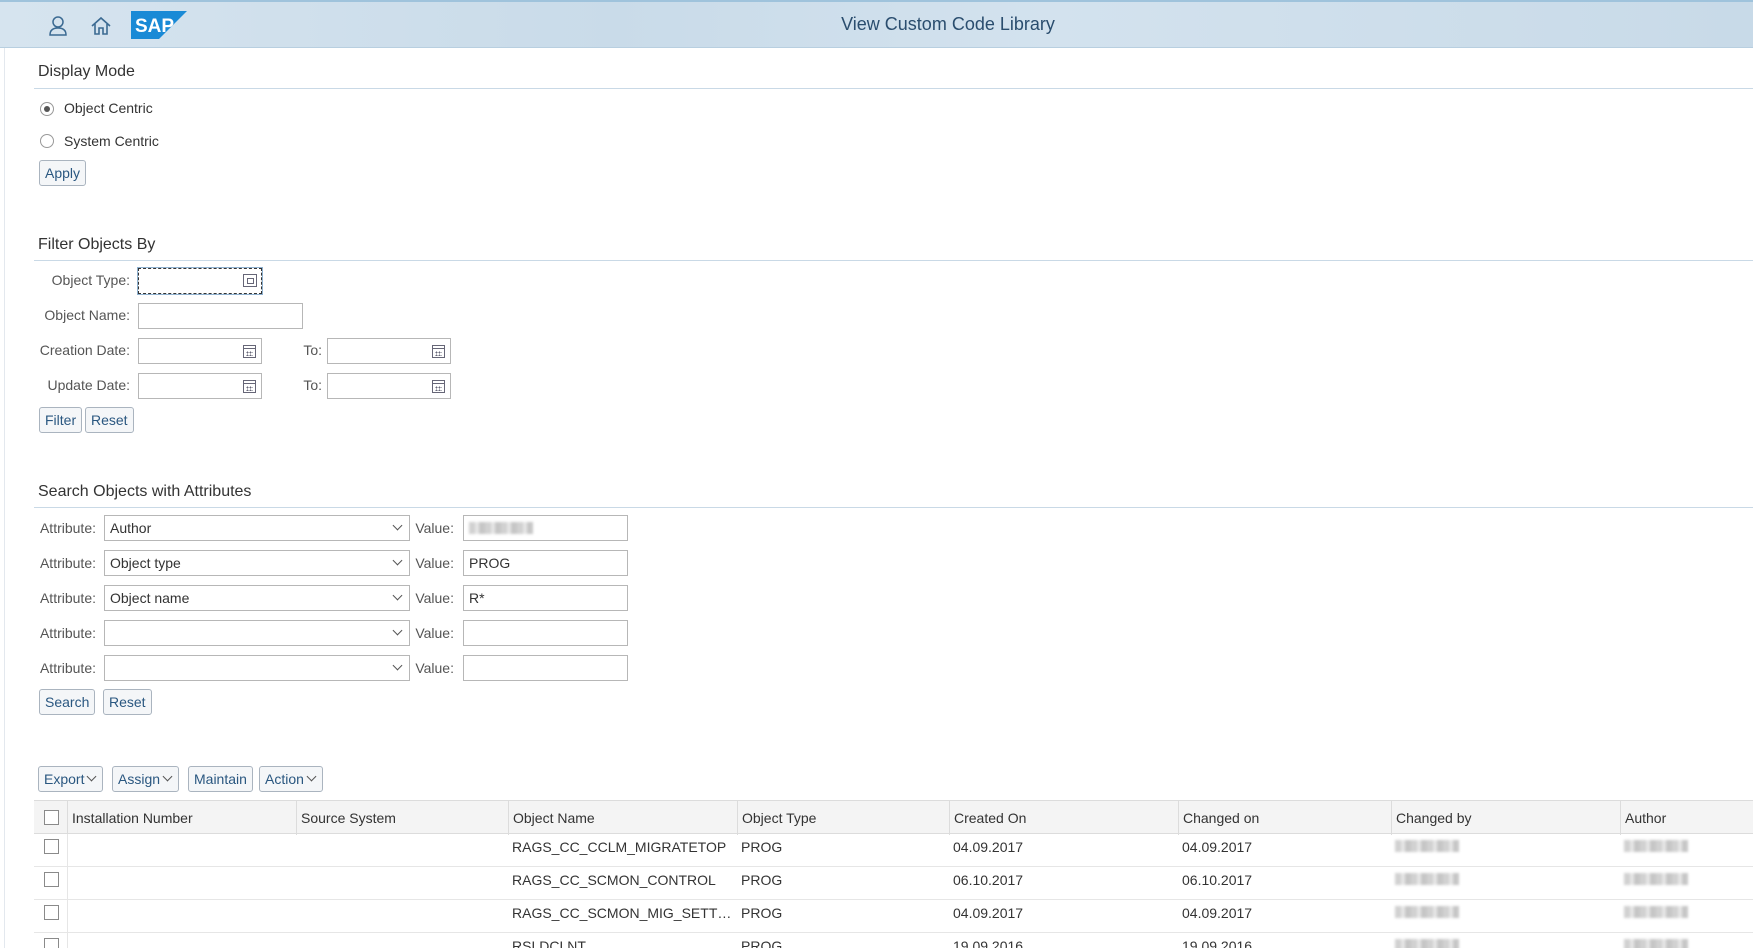 This screenshot has height=948, width=1753. What do you see at coordinates (139, 779) in the screenshot?
I see `assign-label: Assign` at bounding box center [139, 779].